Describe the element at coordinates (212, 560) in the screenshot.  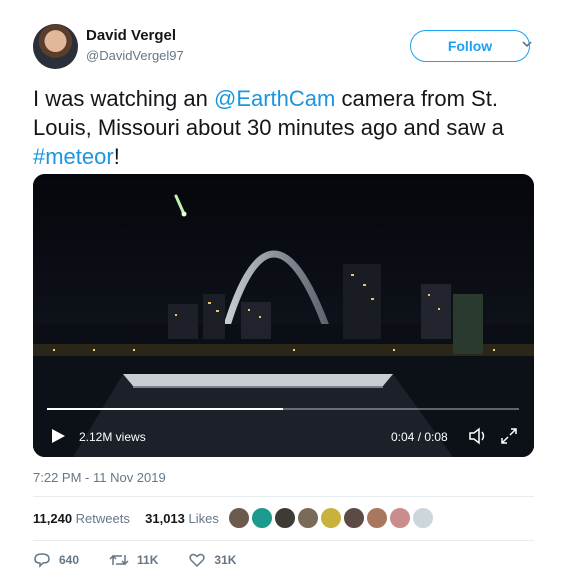
I see `like-button: 31K` at that location.